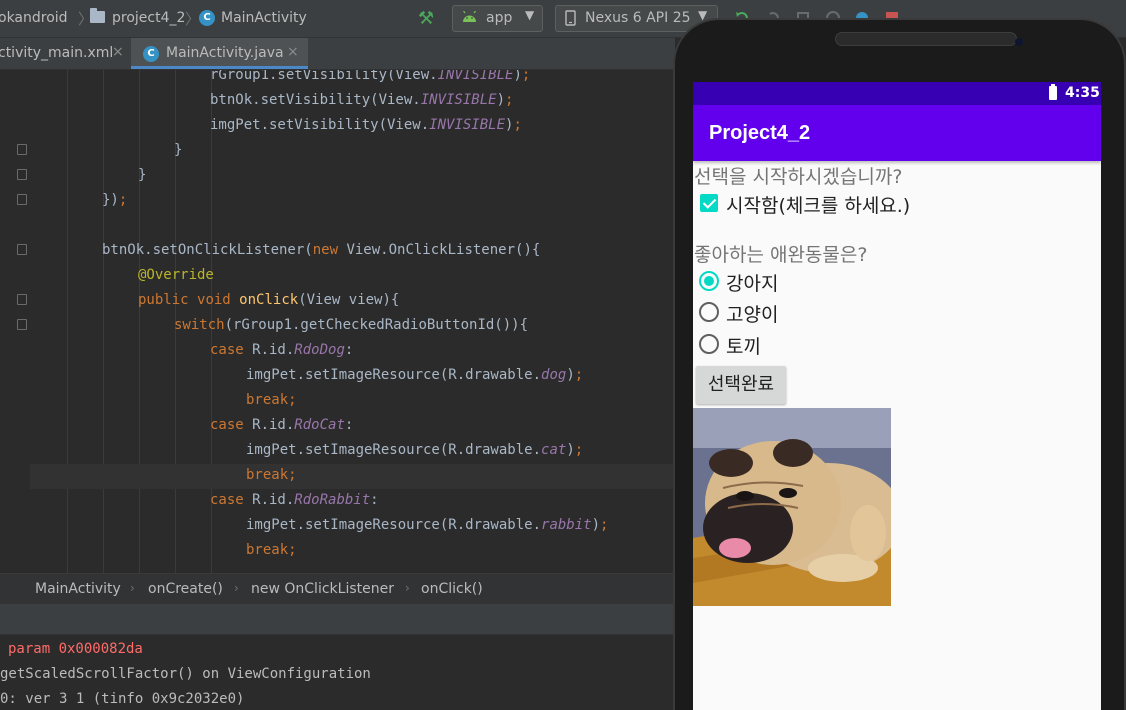 The height and width of the screenshot is (710, 1126). Describe the element at coordinates (75, 649) in the screenshot. I see `log-line-error: param 0x000082da` at that location.